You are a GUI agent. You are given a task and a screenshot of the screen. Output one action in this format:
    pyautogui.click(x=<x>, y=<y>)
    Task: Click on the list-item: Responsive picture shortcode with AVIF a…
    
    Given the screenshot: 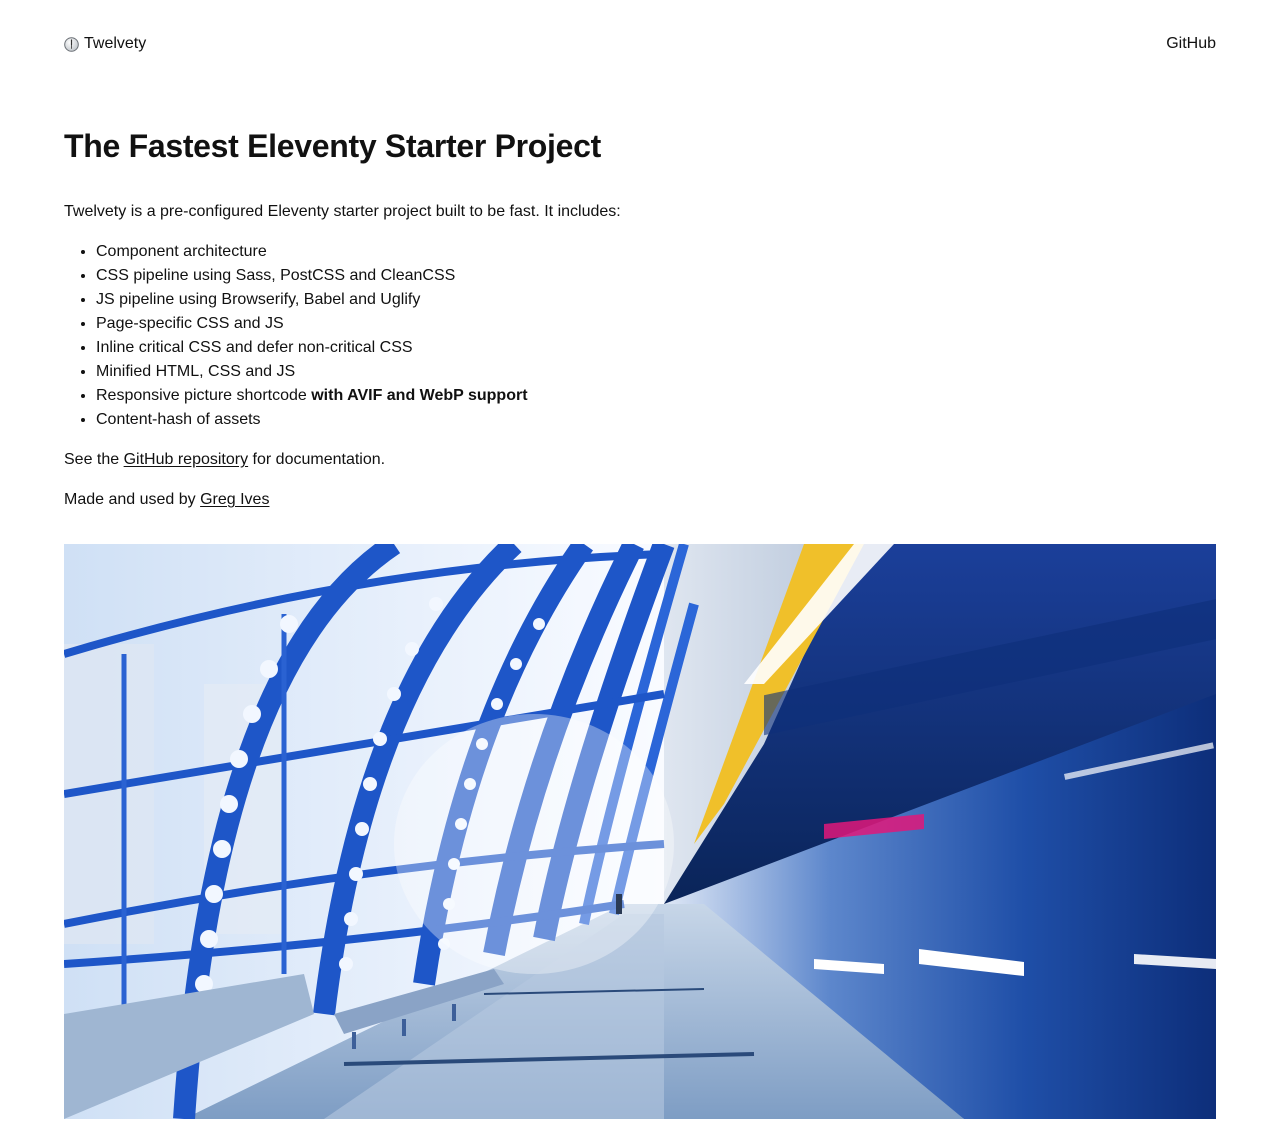 What is the action you would take?
    pyautogui.click(x=656, y=396)
    